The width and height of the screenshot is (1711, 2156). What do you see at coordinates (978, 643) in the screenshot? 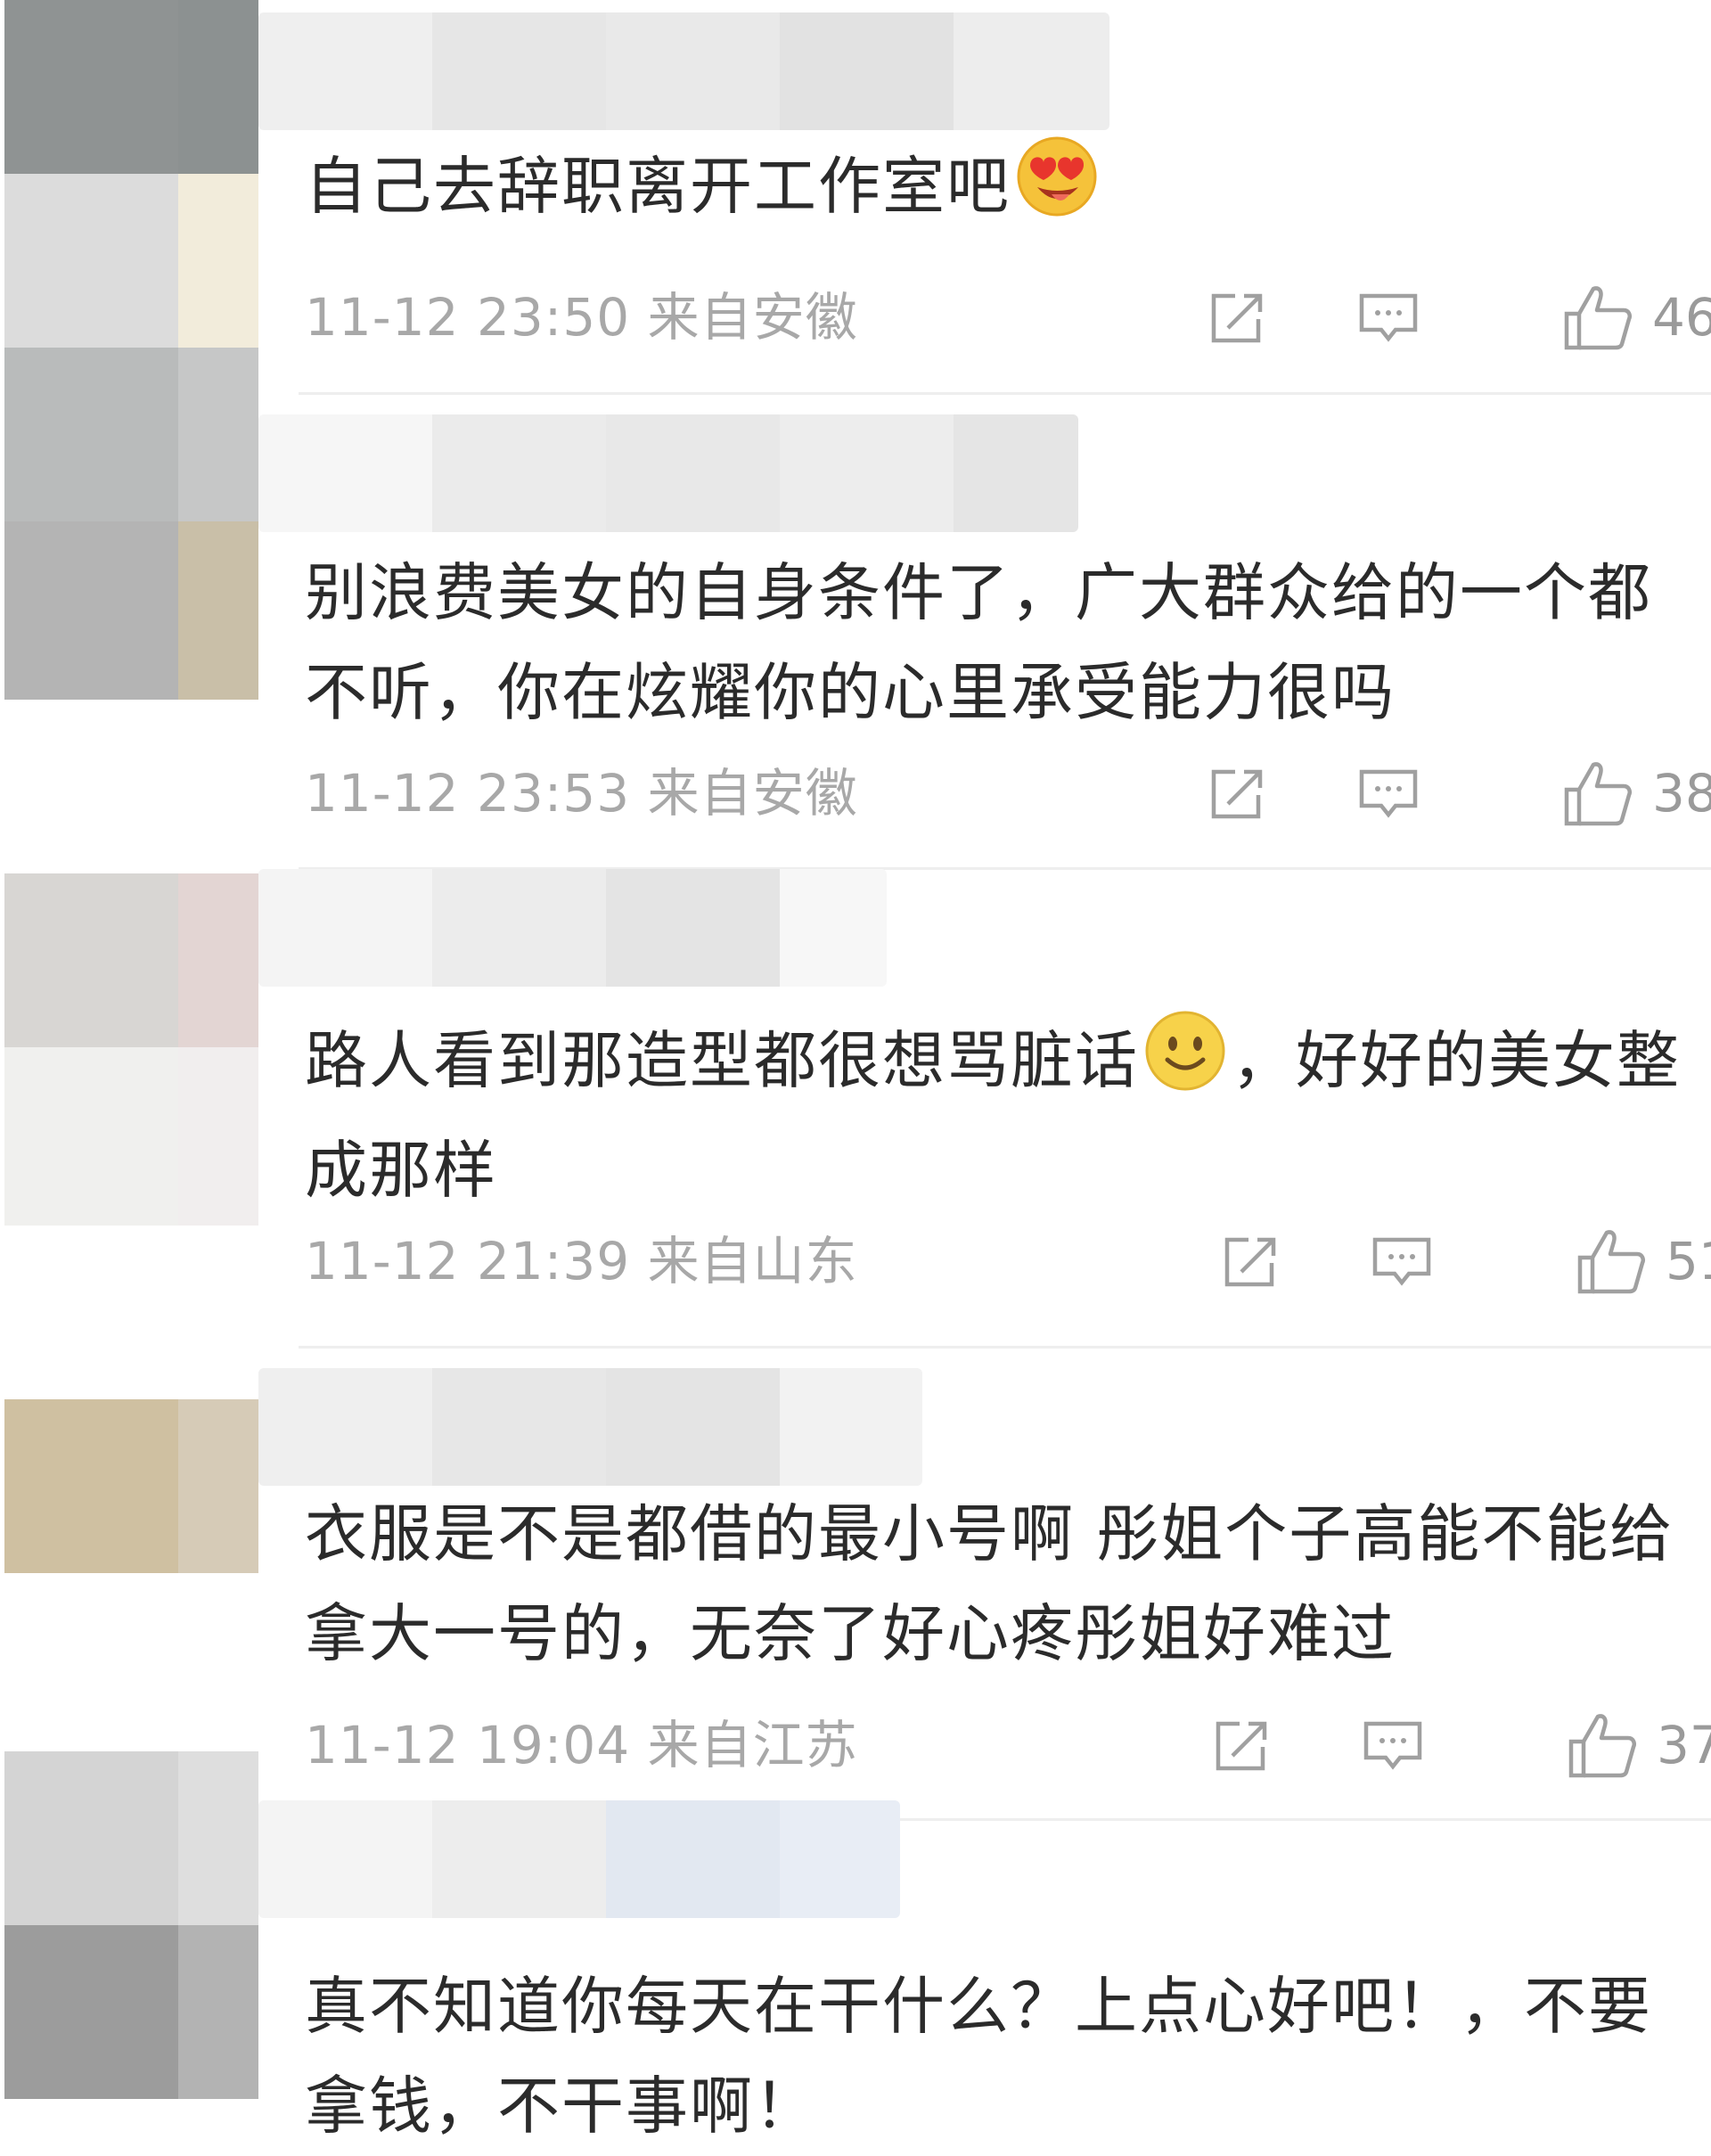
I see `comment-text: 别浪费美女的自身条件了，广大群众给的一个都不听，你在炫耀你的心里承受能力很吗` at bounding box center [978, 643].